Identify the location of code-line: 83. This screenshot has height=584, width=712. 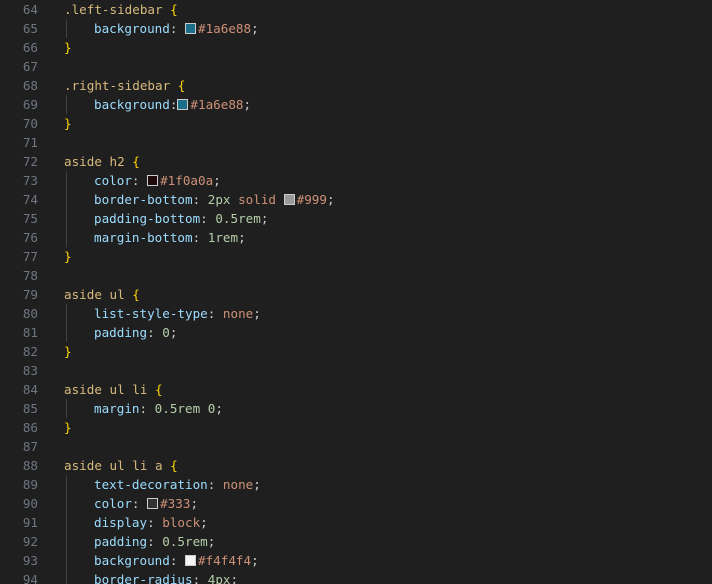
(356, 370).